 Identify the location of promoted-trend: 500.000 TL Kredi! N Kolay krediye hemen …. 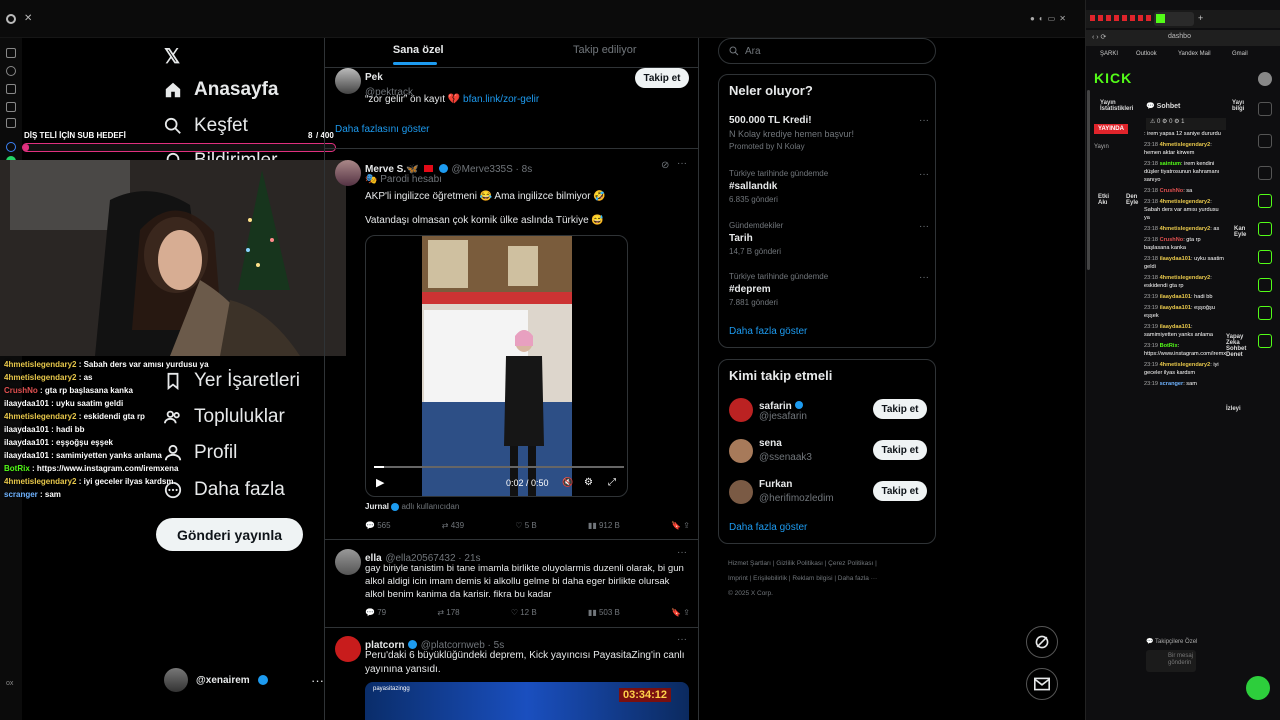
(829, 133).